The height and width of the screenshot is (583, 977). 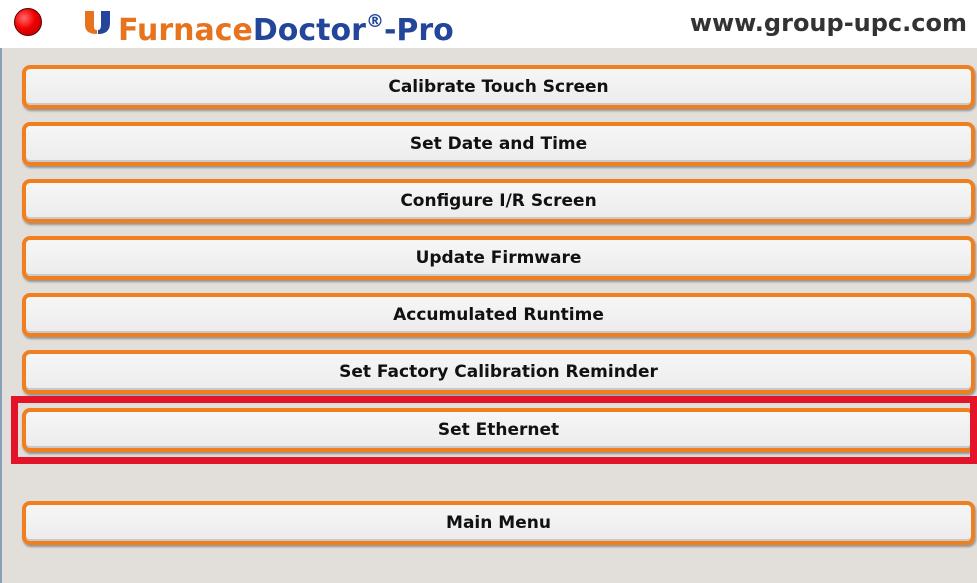 What do you see at coordinates (309, 30) in the screenshot?
I see `brand-title-doctor: Doctor` at bounding box center [309, 30].